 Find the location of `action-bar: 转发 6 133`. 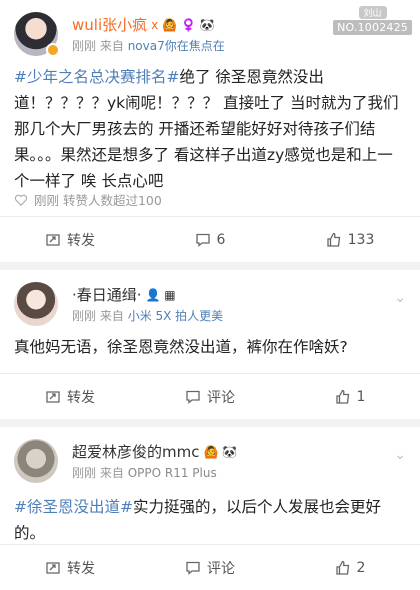

action-bar: 转发 6 133 is located at coordinates (210, 239).